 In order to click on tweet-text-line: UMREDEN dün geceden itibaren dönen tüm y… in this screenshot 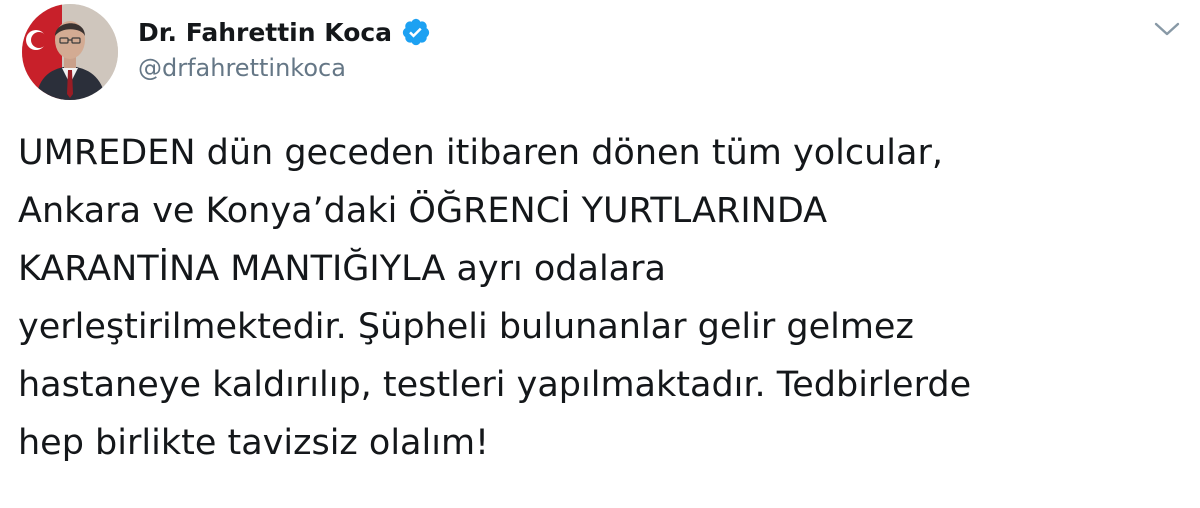, I will do `click(480, 153)`.